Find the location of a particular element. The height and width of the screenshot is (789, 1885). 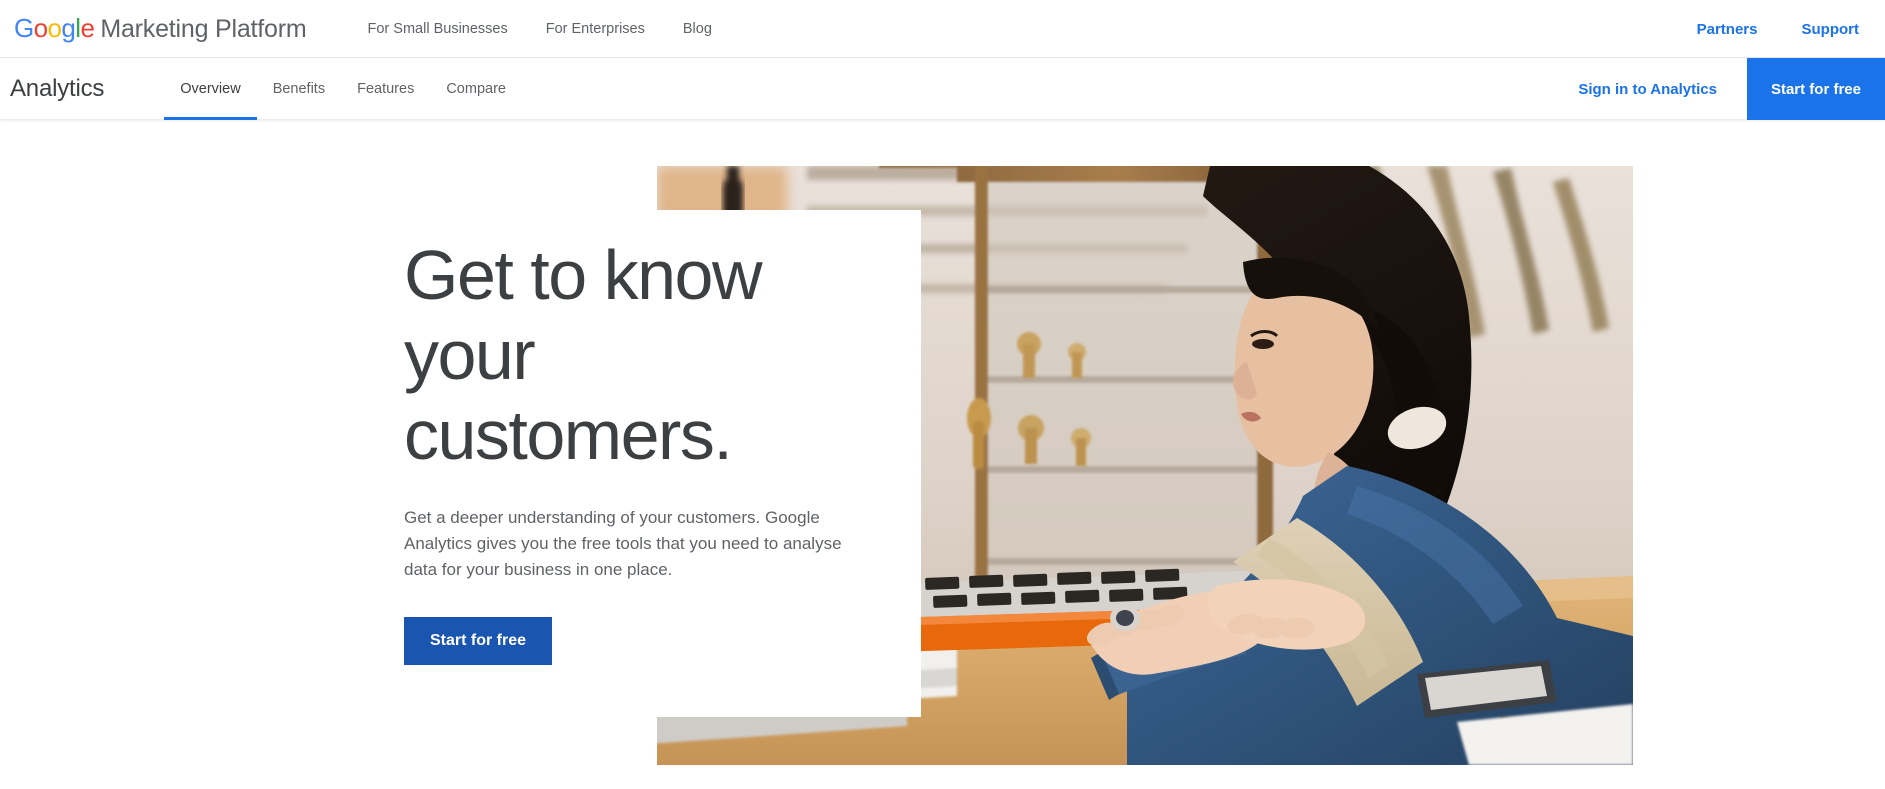

global-nav-item-enterprises: For Enterprises is located at coordinates (595, 29).